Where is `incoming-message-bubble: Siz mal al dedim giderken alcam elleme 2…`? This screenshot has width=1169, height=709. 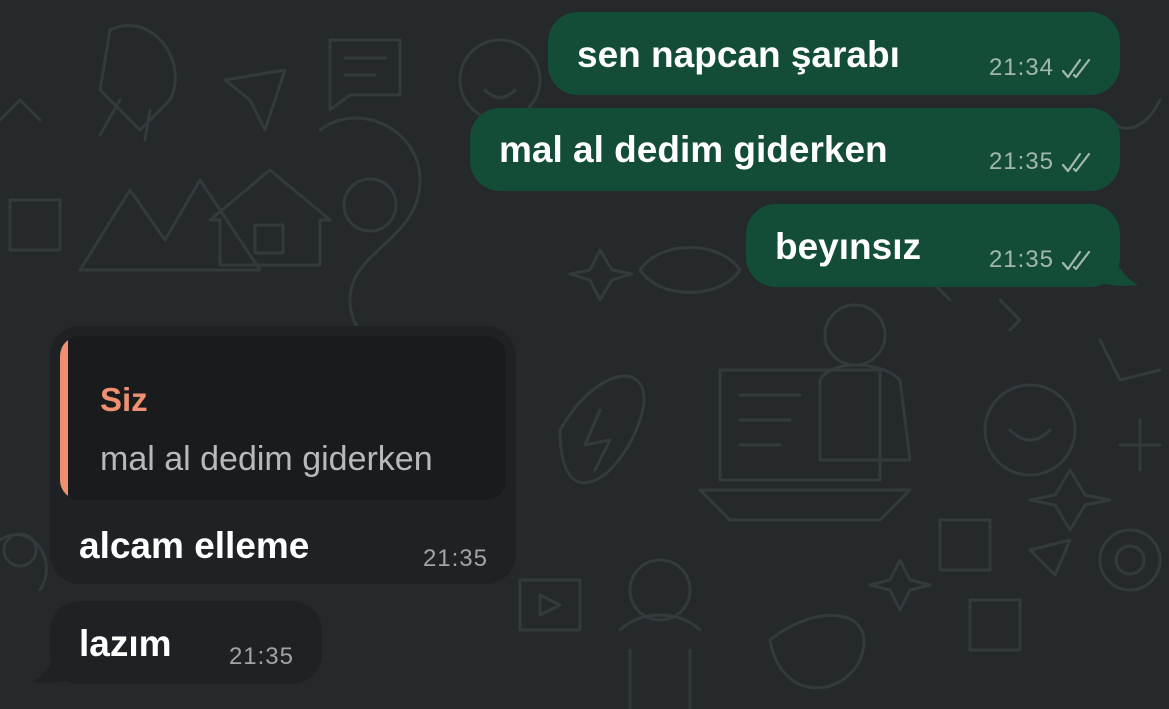
incoming-message-bubble: Siz mal al dedim giderken alcam elleme 2… is located at coordinates (283, 455).